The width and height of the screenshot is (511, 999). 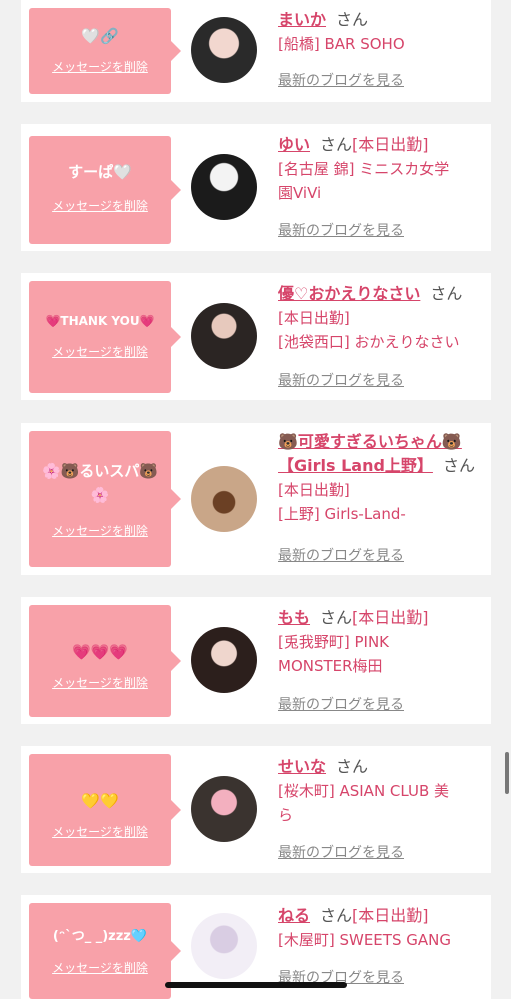 What do you see at coordinates (100, 936) in the screenshot?
I see `message-text: (ᵔ`つ_ _)zzz🩵` at bounding box center [100, 936].